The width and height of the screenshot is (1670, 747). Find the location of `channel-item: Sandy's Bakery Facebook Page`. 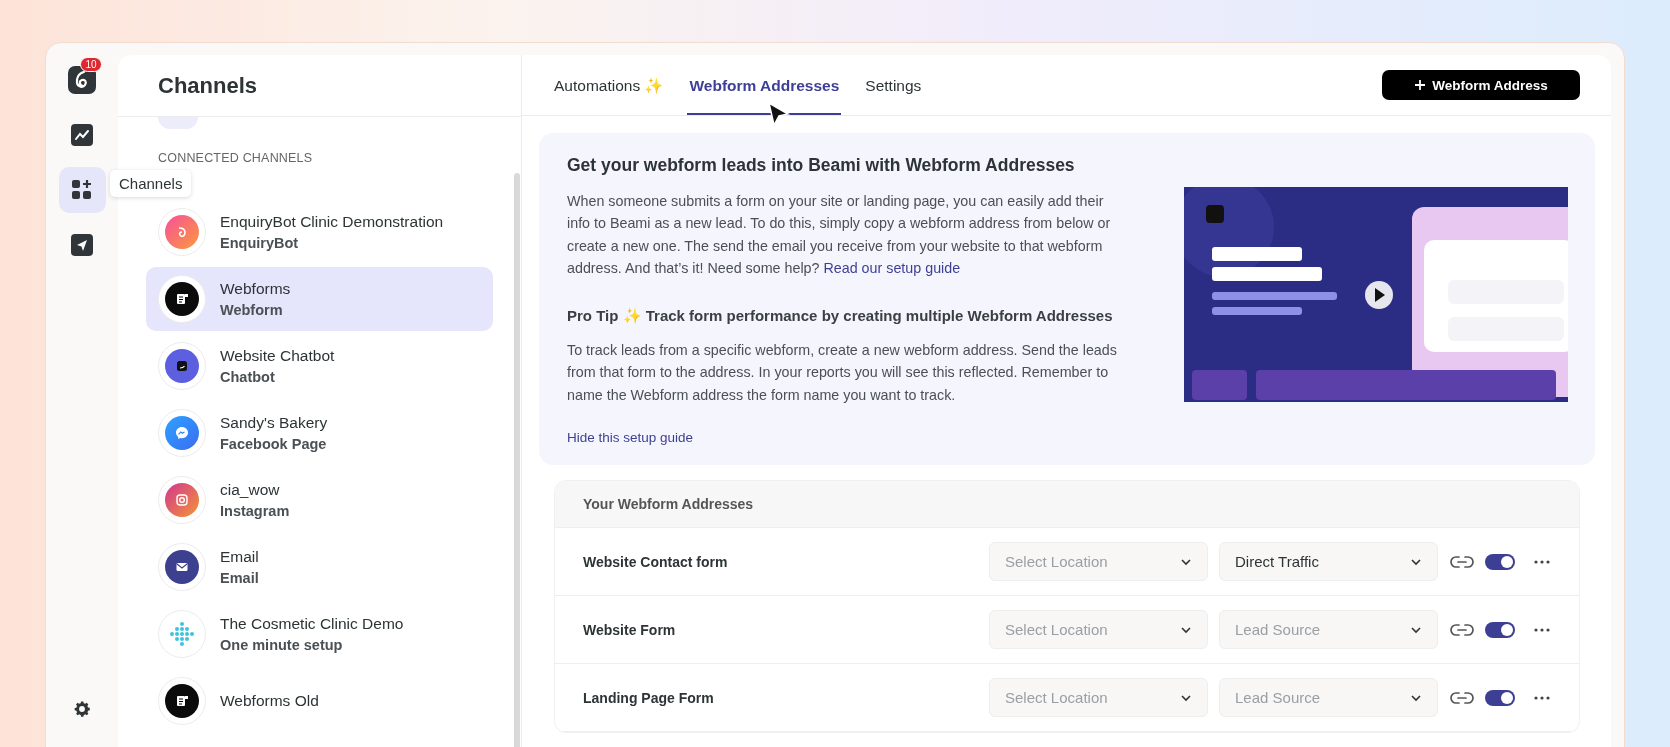

channel-item: Sandy's Bakery Facebook Page is located at coordinates (319, 433).